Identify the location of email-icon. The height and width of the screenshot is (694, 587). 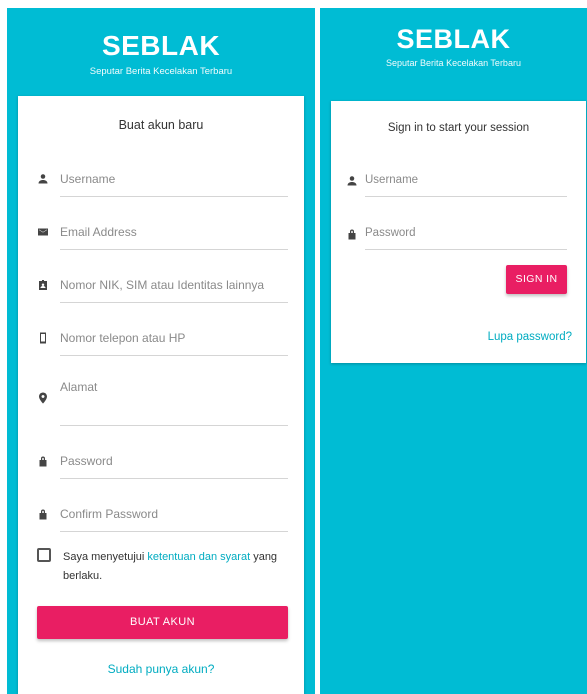
(43, 232).